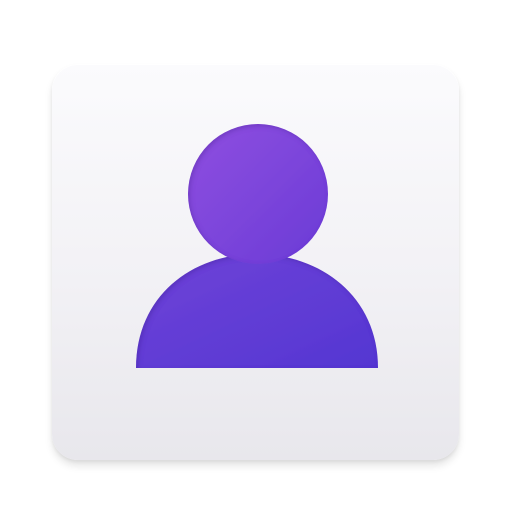 The image size is (512, 512). Describe the element at coordinates (258, 194) in the screenshot. I see `user-head-shape` at that location.